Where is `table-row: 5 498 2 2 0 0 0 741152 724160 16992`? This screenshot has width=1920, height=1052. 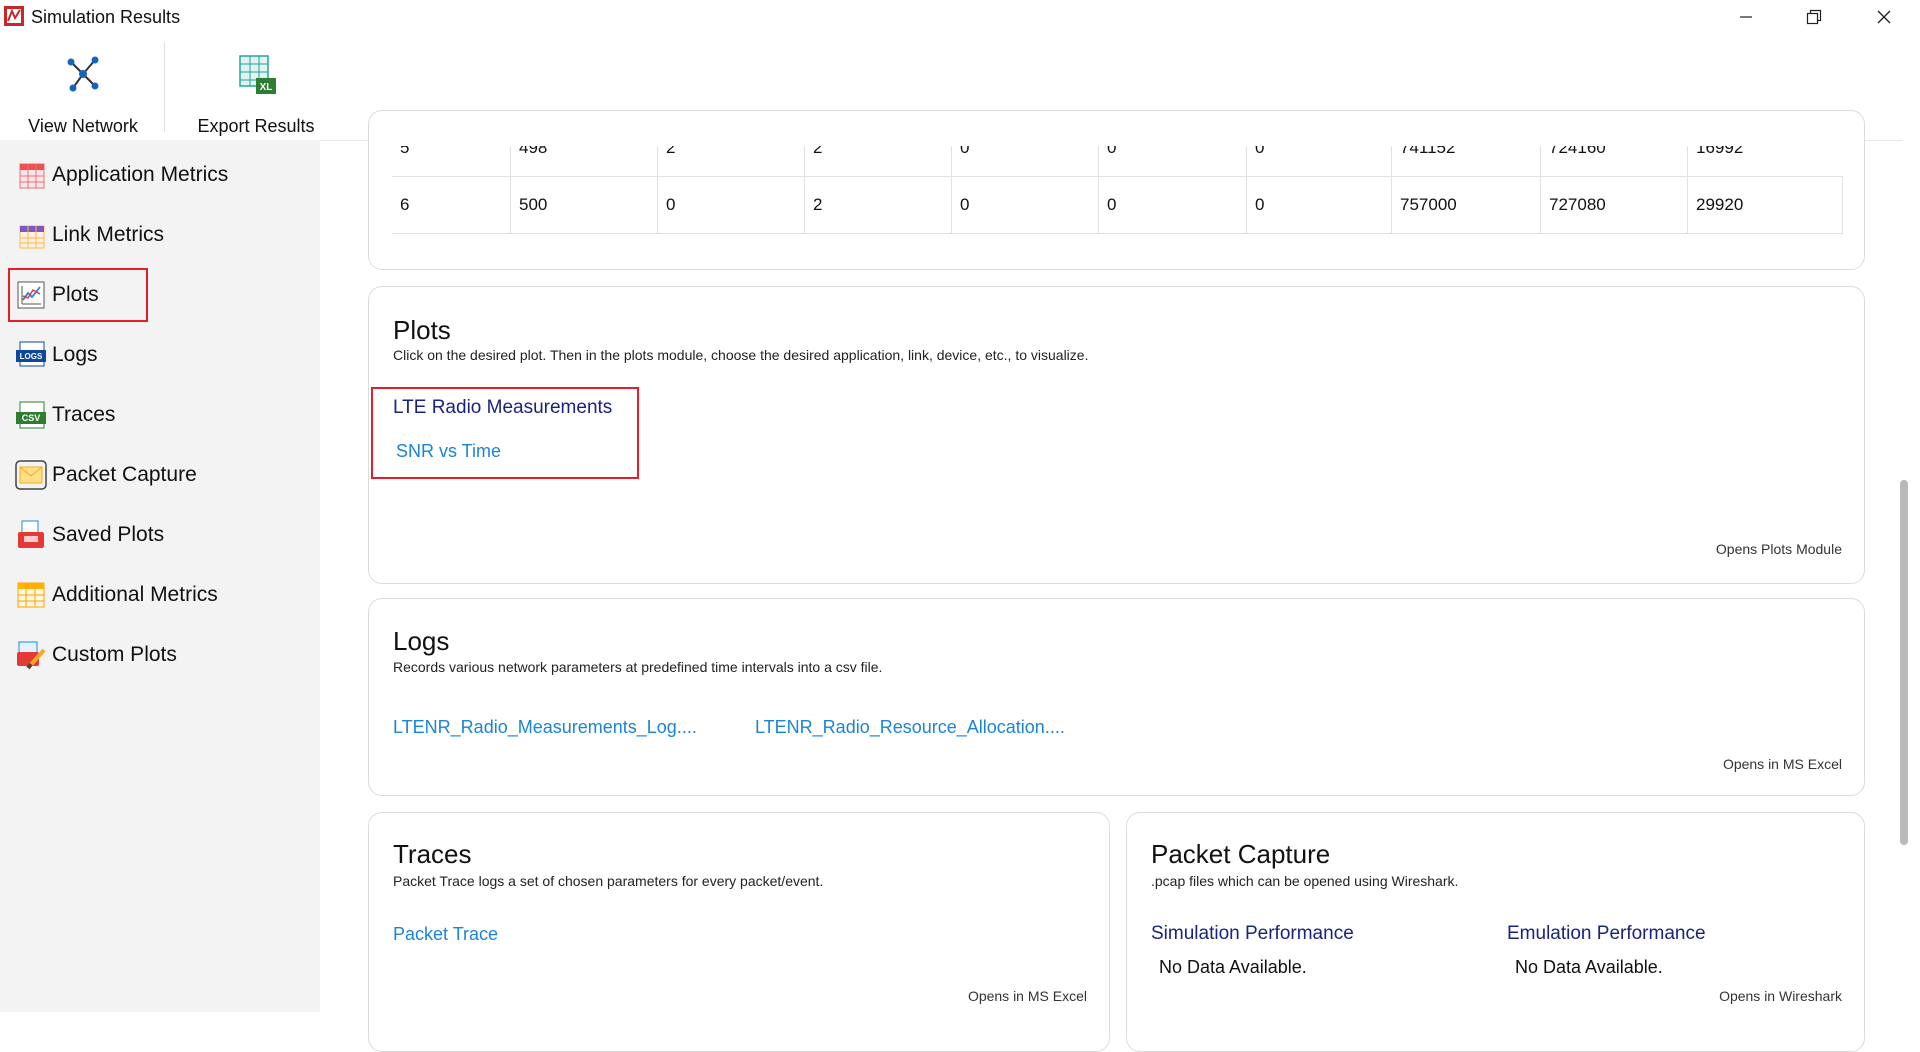
table-row: 5 498 2 2 0 0 0 741152 724160 16992 is located at coordinates (1117, 161).